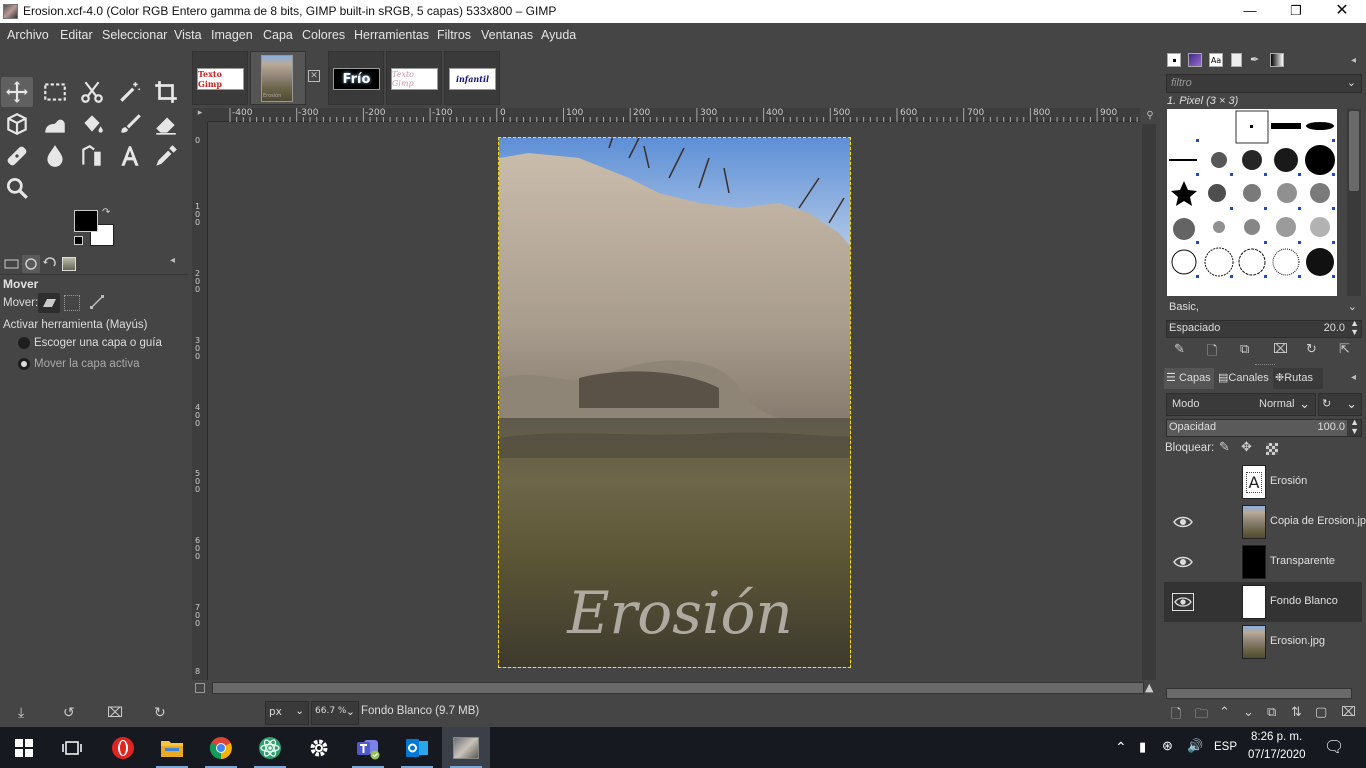 This screenshot has height=768, width=1366. Describe the element at coordinates (1277, 755) in the screenshot. I see `clock-date: 07/17/2020` at that location.